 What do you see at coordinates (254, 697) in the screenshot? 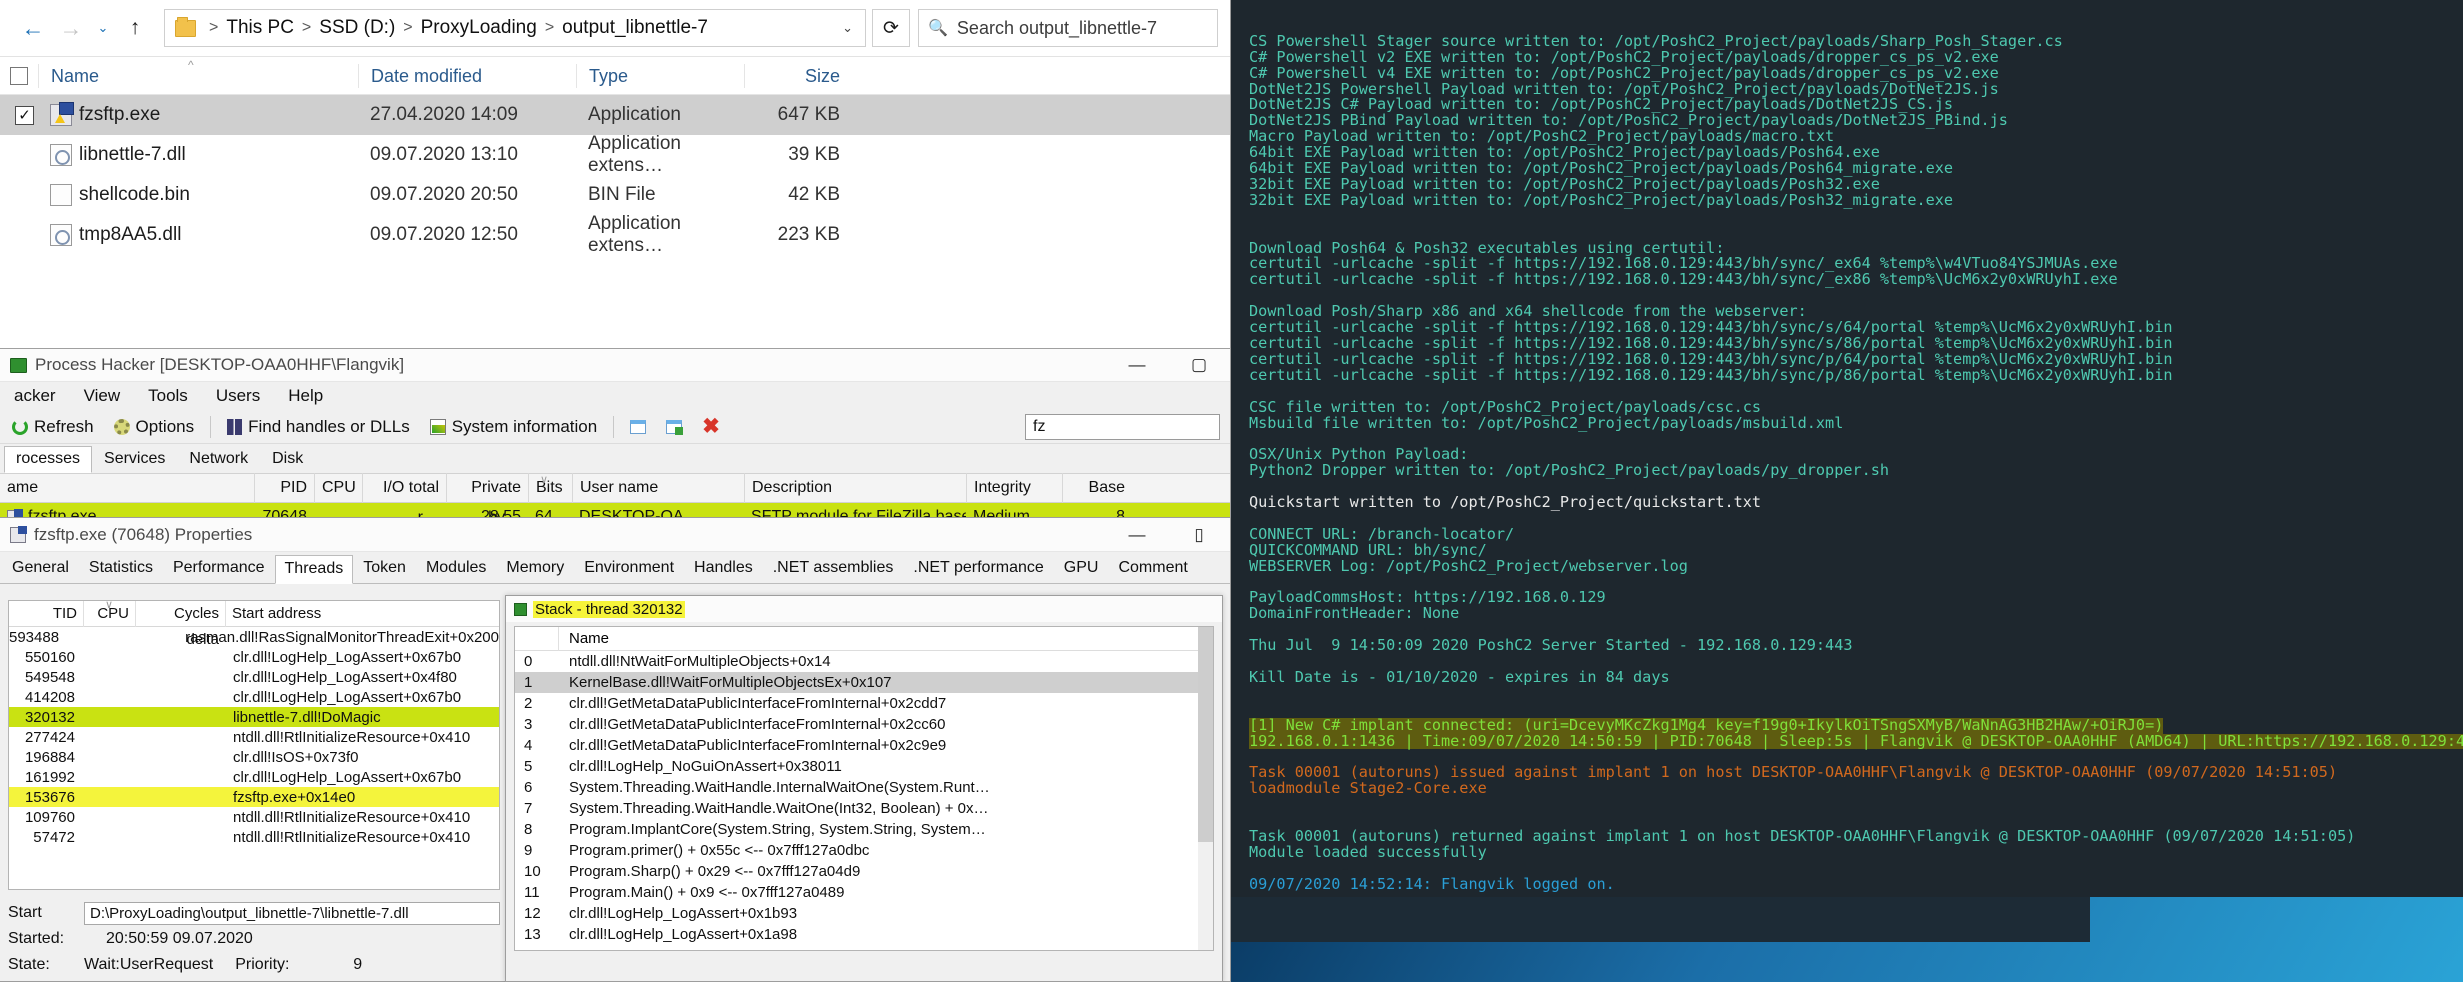
I see `thread-row: 414208 clr.dll!LogHelp_LogAssert+0x67b0` at bounding box center [254, 697].